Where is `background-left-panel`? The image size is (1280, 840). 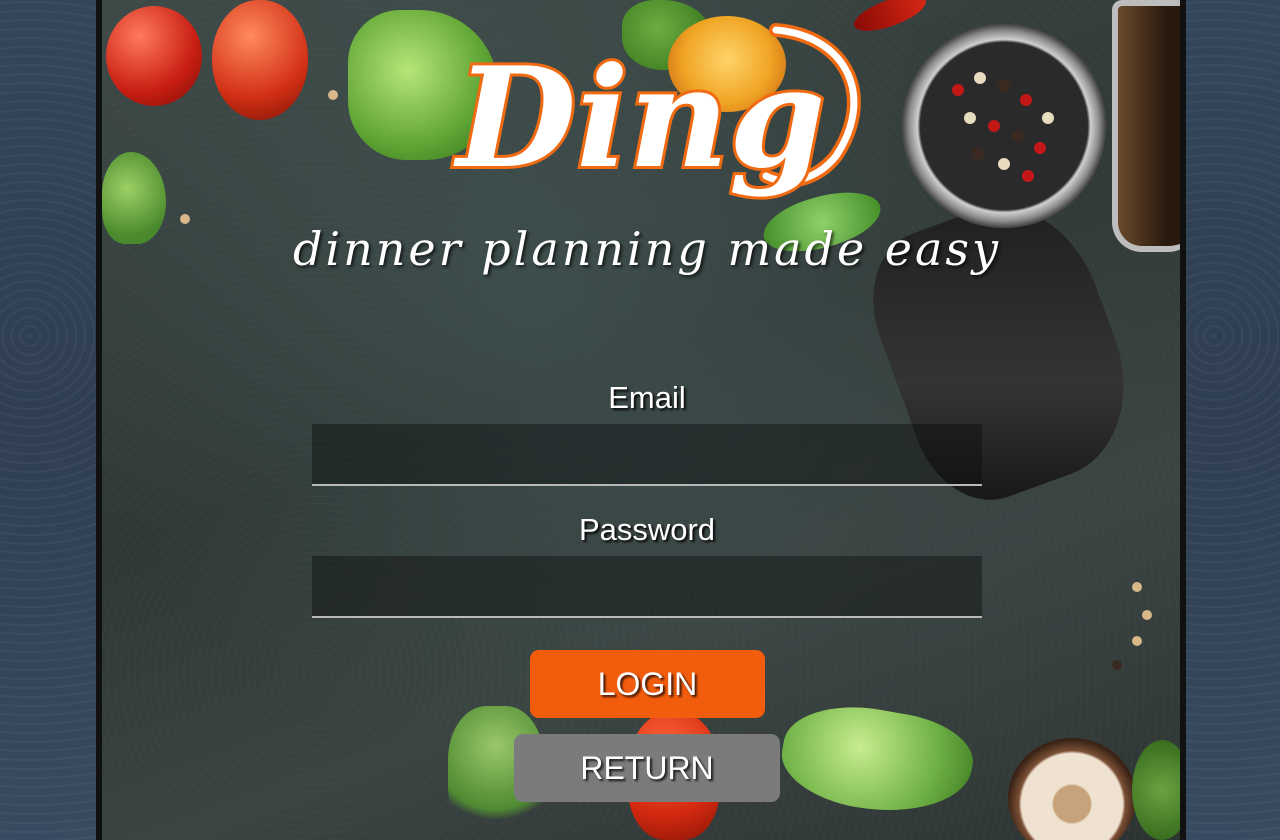
background-left-panel is located at coordinates (50, 420).